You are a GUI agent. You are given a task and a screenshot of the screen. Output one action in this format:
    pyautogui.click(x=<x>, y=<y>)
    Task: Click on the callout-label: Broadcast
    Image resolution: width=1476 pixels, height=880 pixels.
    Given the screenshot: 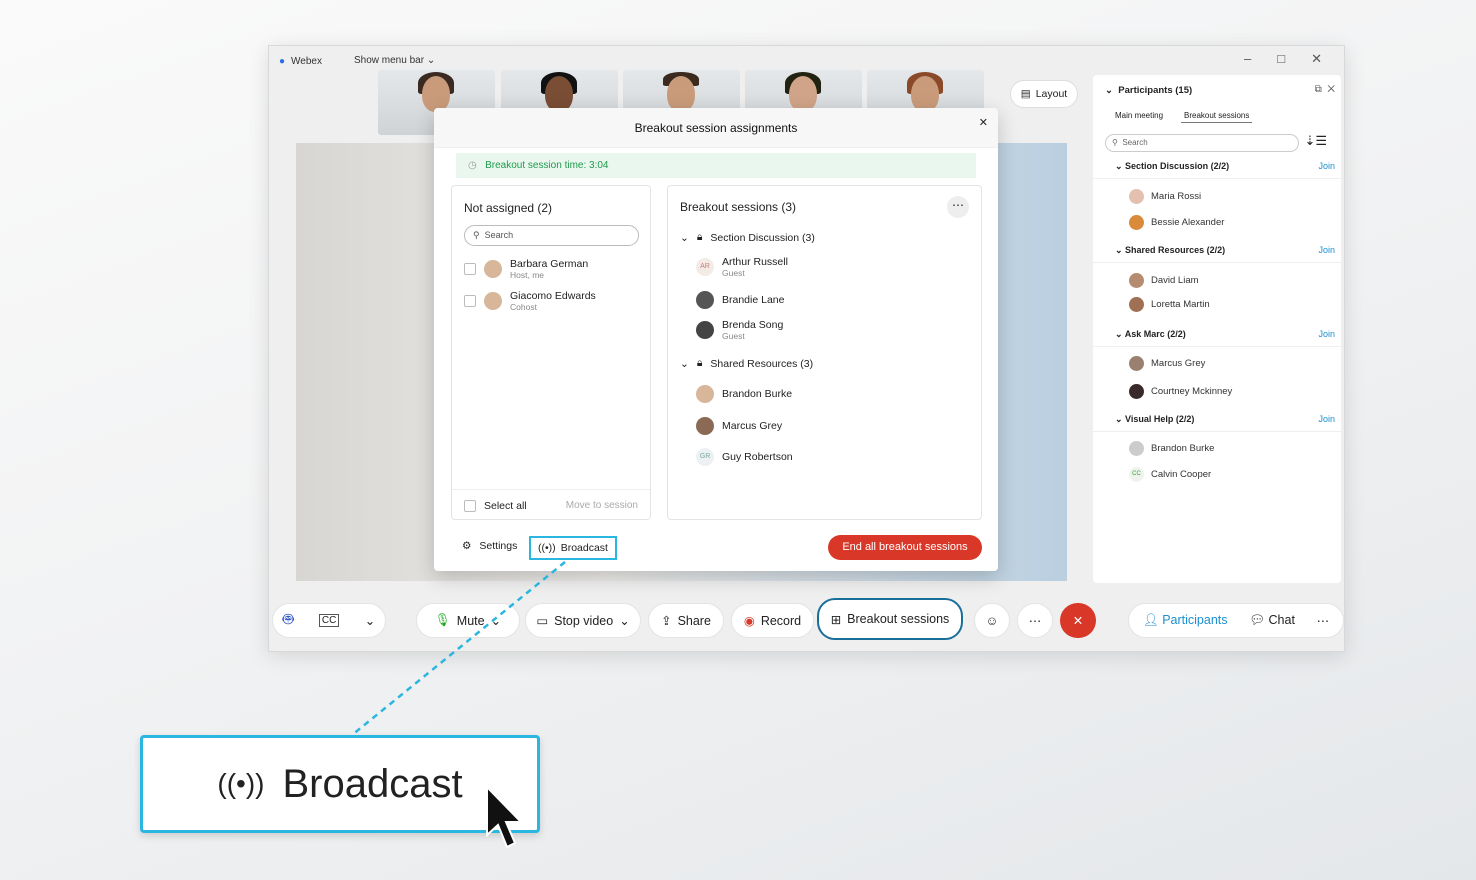 What is the action you would take?
    pyautogui.click(x=372, y=783)
    